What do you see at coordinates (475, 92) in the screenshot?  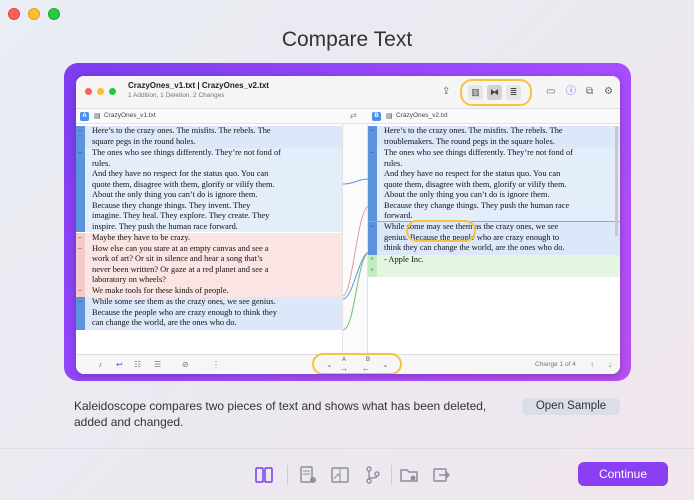 I see `blocks-view-icon: ▥` at bounding box center [475, 92].